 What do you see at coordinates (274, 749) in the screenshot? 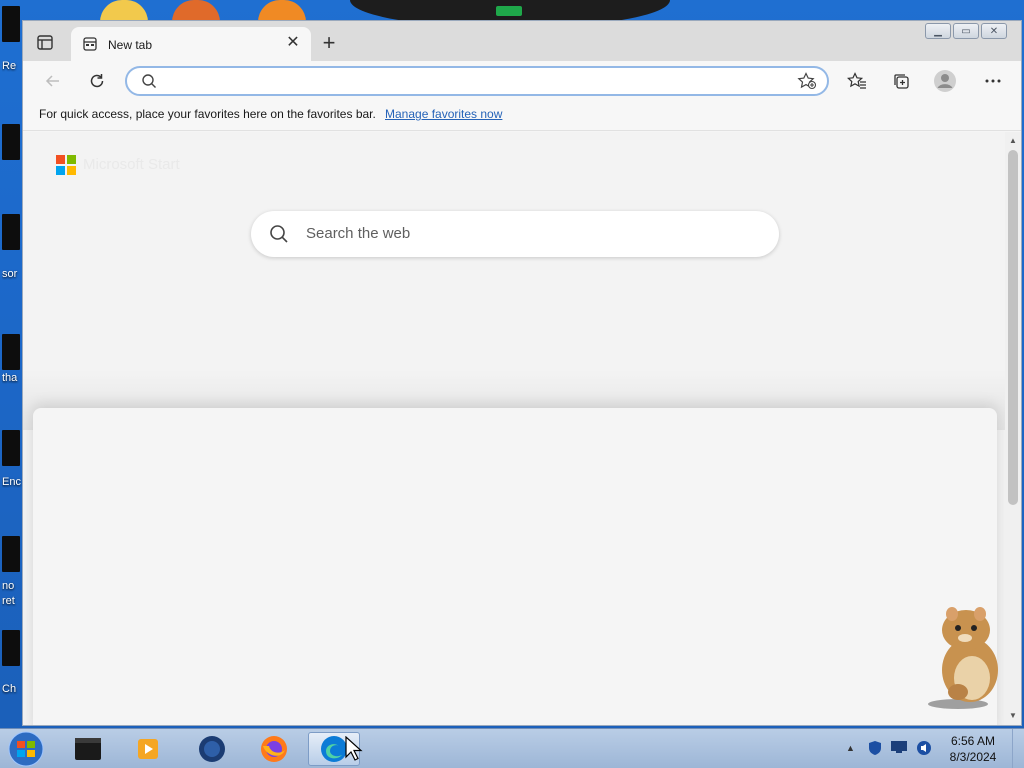
I see `firefox-icon` at bounding box center [274, 749].